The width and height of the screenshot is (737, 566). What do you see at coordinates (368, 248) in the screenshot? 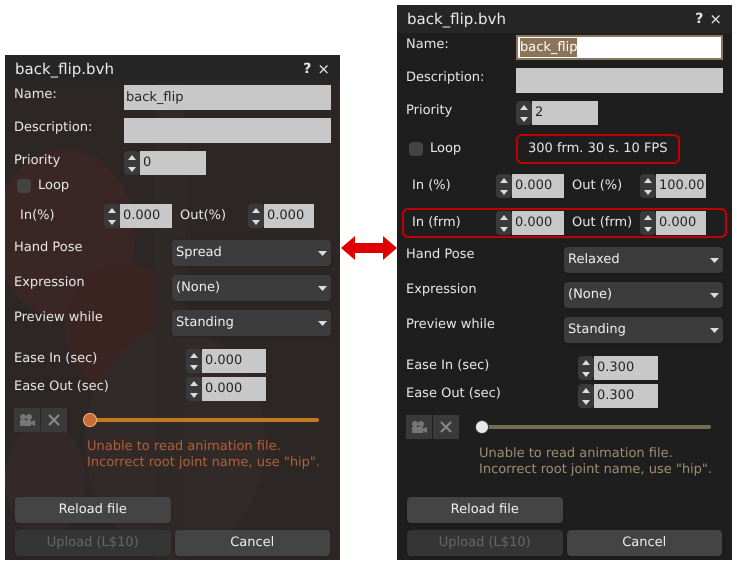
I see `double-arrow-icon` at bounding box center [368, 248].